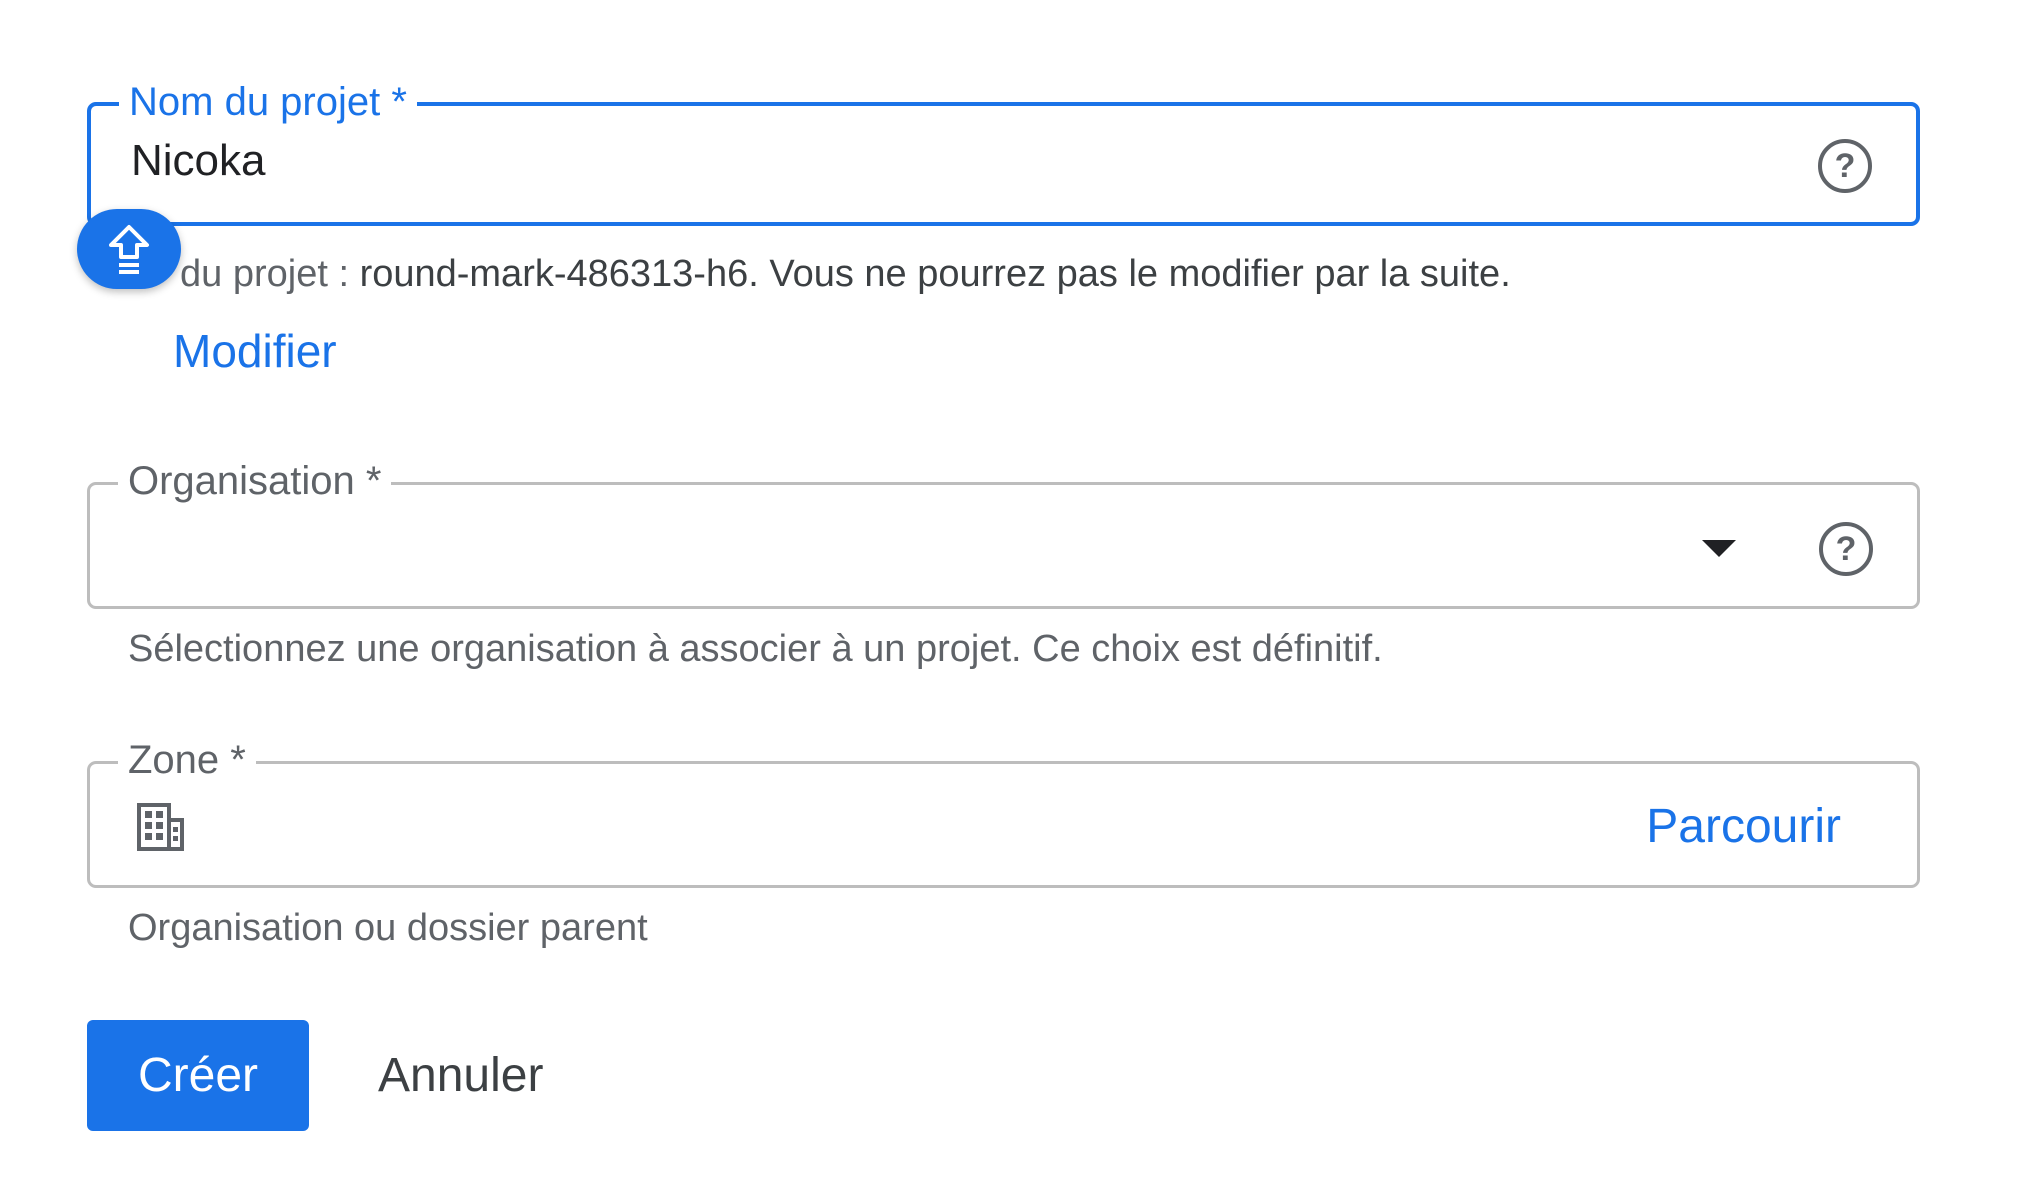  Describe the element at coordinates (268, 102) in the screenshot. I see `project-name-label: Nom du projet *` at that location.